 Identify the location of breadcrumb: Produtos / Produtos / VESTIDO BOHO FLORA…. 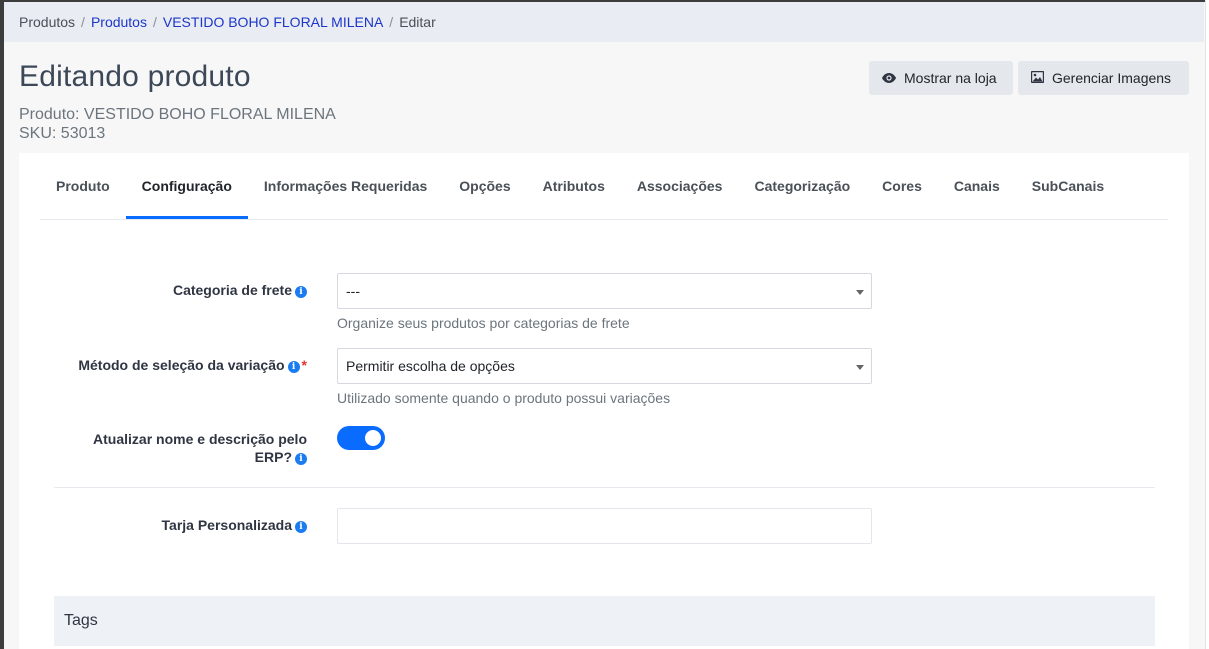
(604, 22).